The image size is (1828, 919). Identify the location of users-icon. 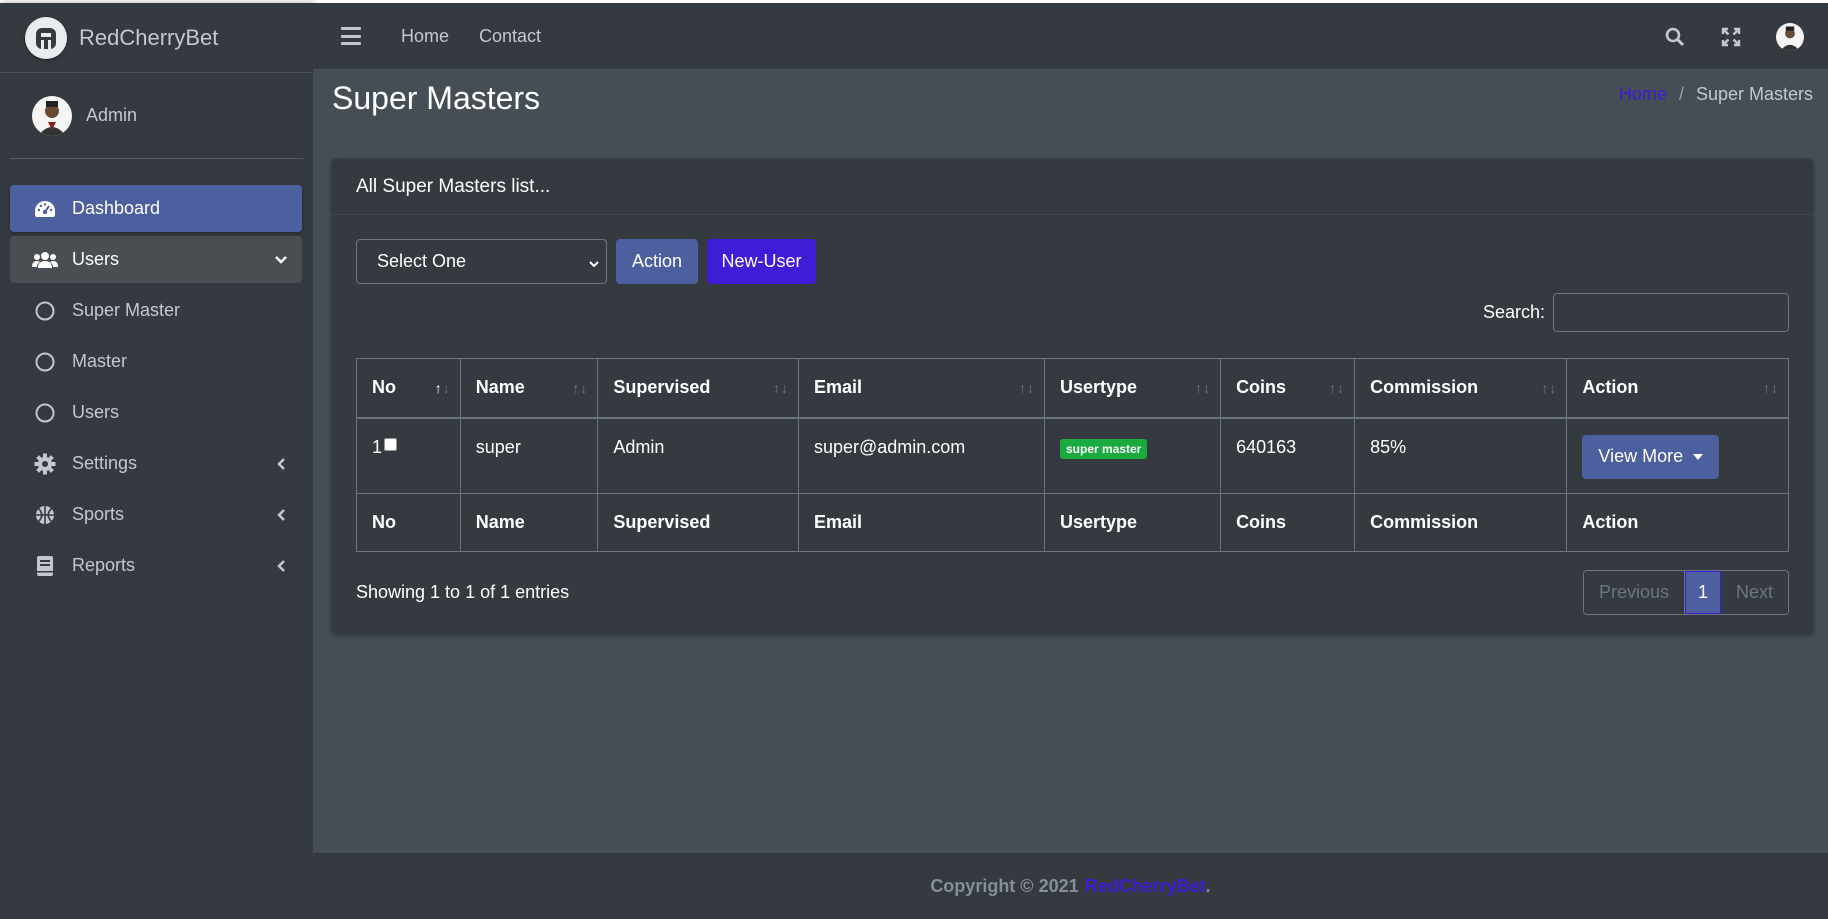
(45, 260).